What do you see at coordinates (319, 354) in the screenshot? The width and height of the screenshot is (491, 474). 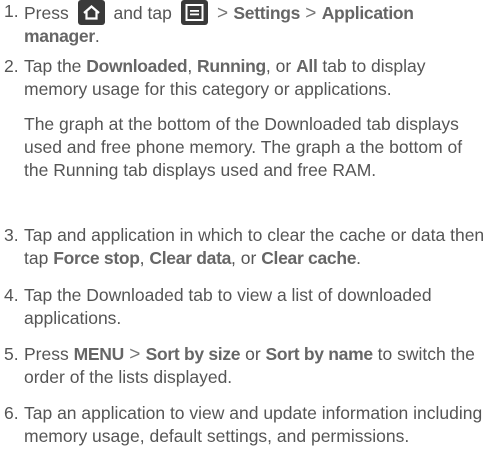 I see `ui-term: Sort by name` at bounding box center [319, 354].